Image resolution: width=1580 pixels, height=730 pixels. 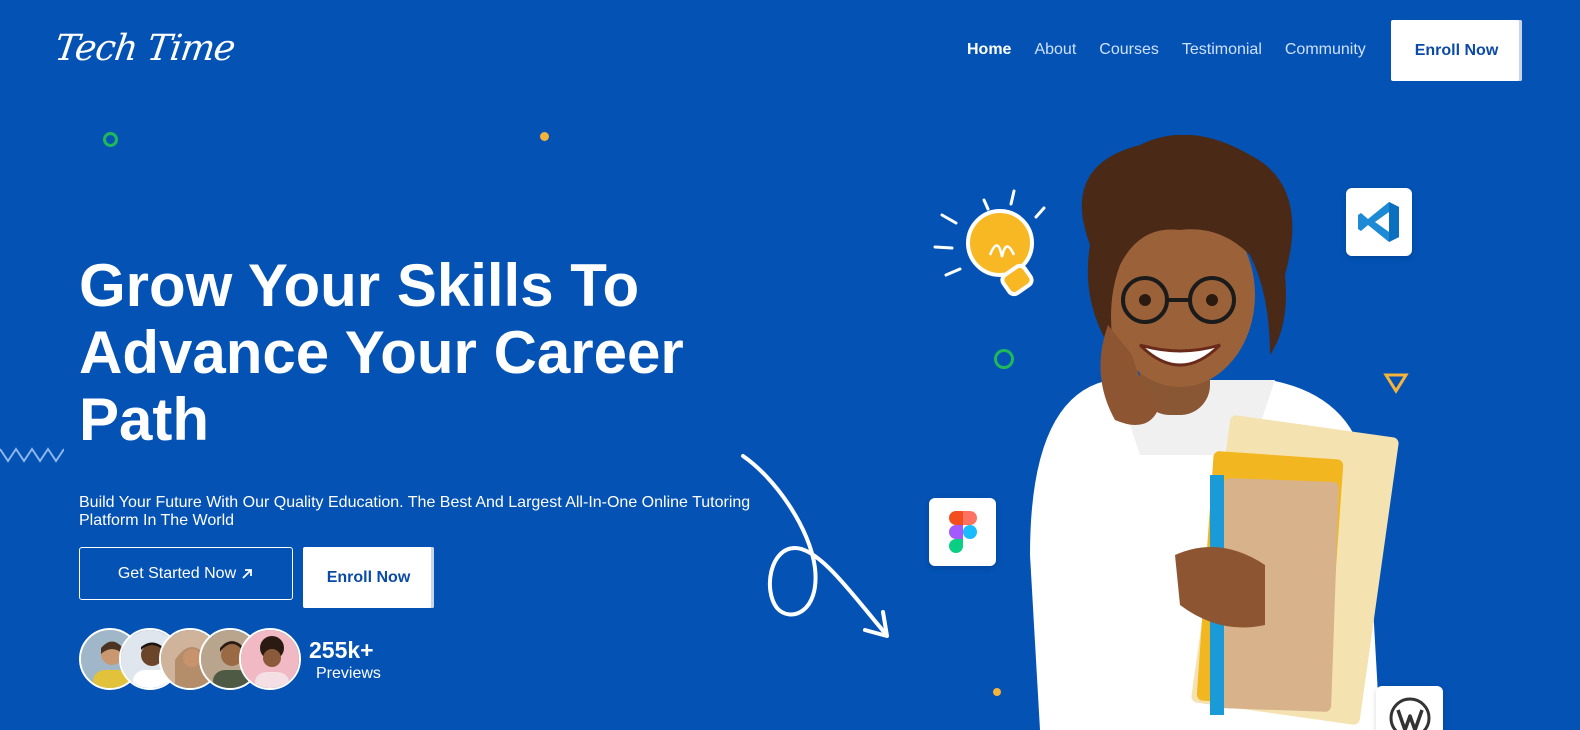 I want to click on wordpress-card, so click(x=1409, y=708).